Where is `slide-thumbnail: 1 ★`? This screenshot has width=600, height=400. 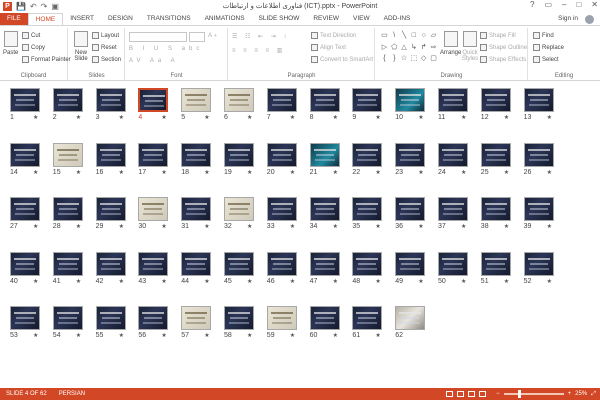 slide-thumbnail: 1 ★ is located at coordinates (25, 104).